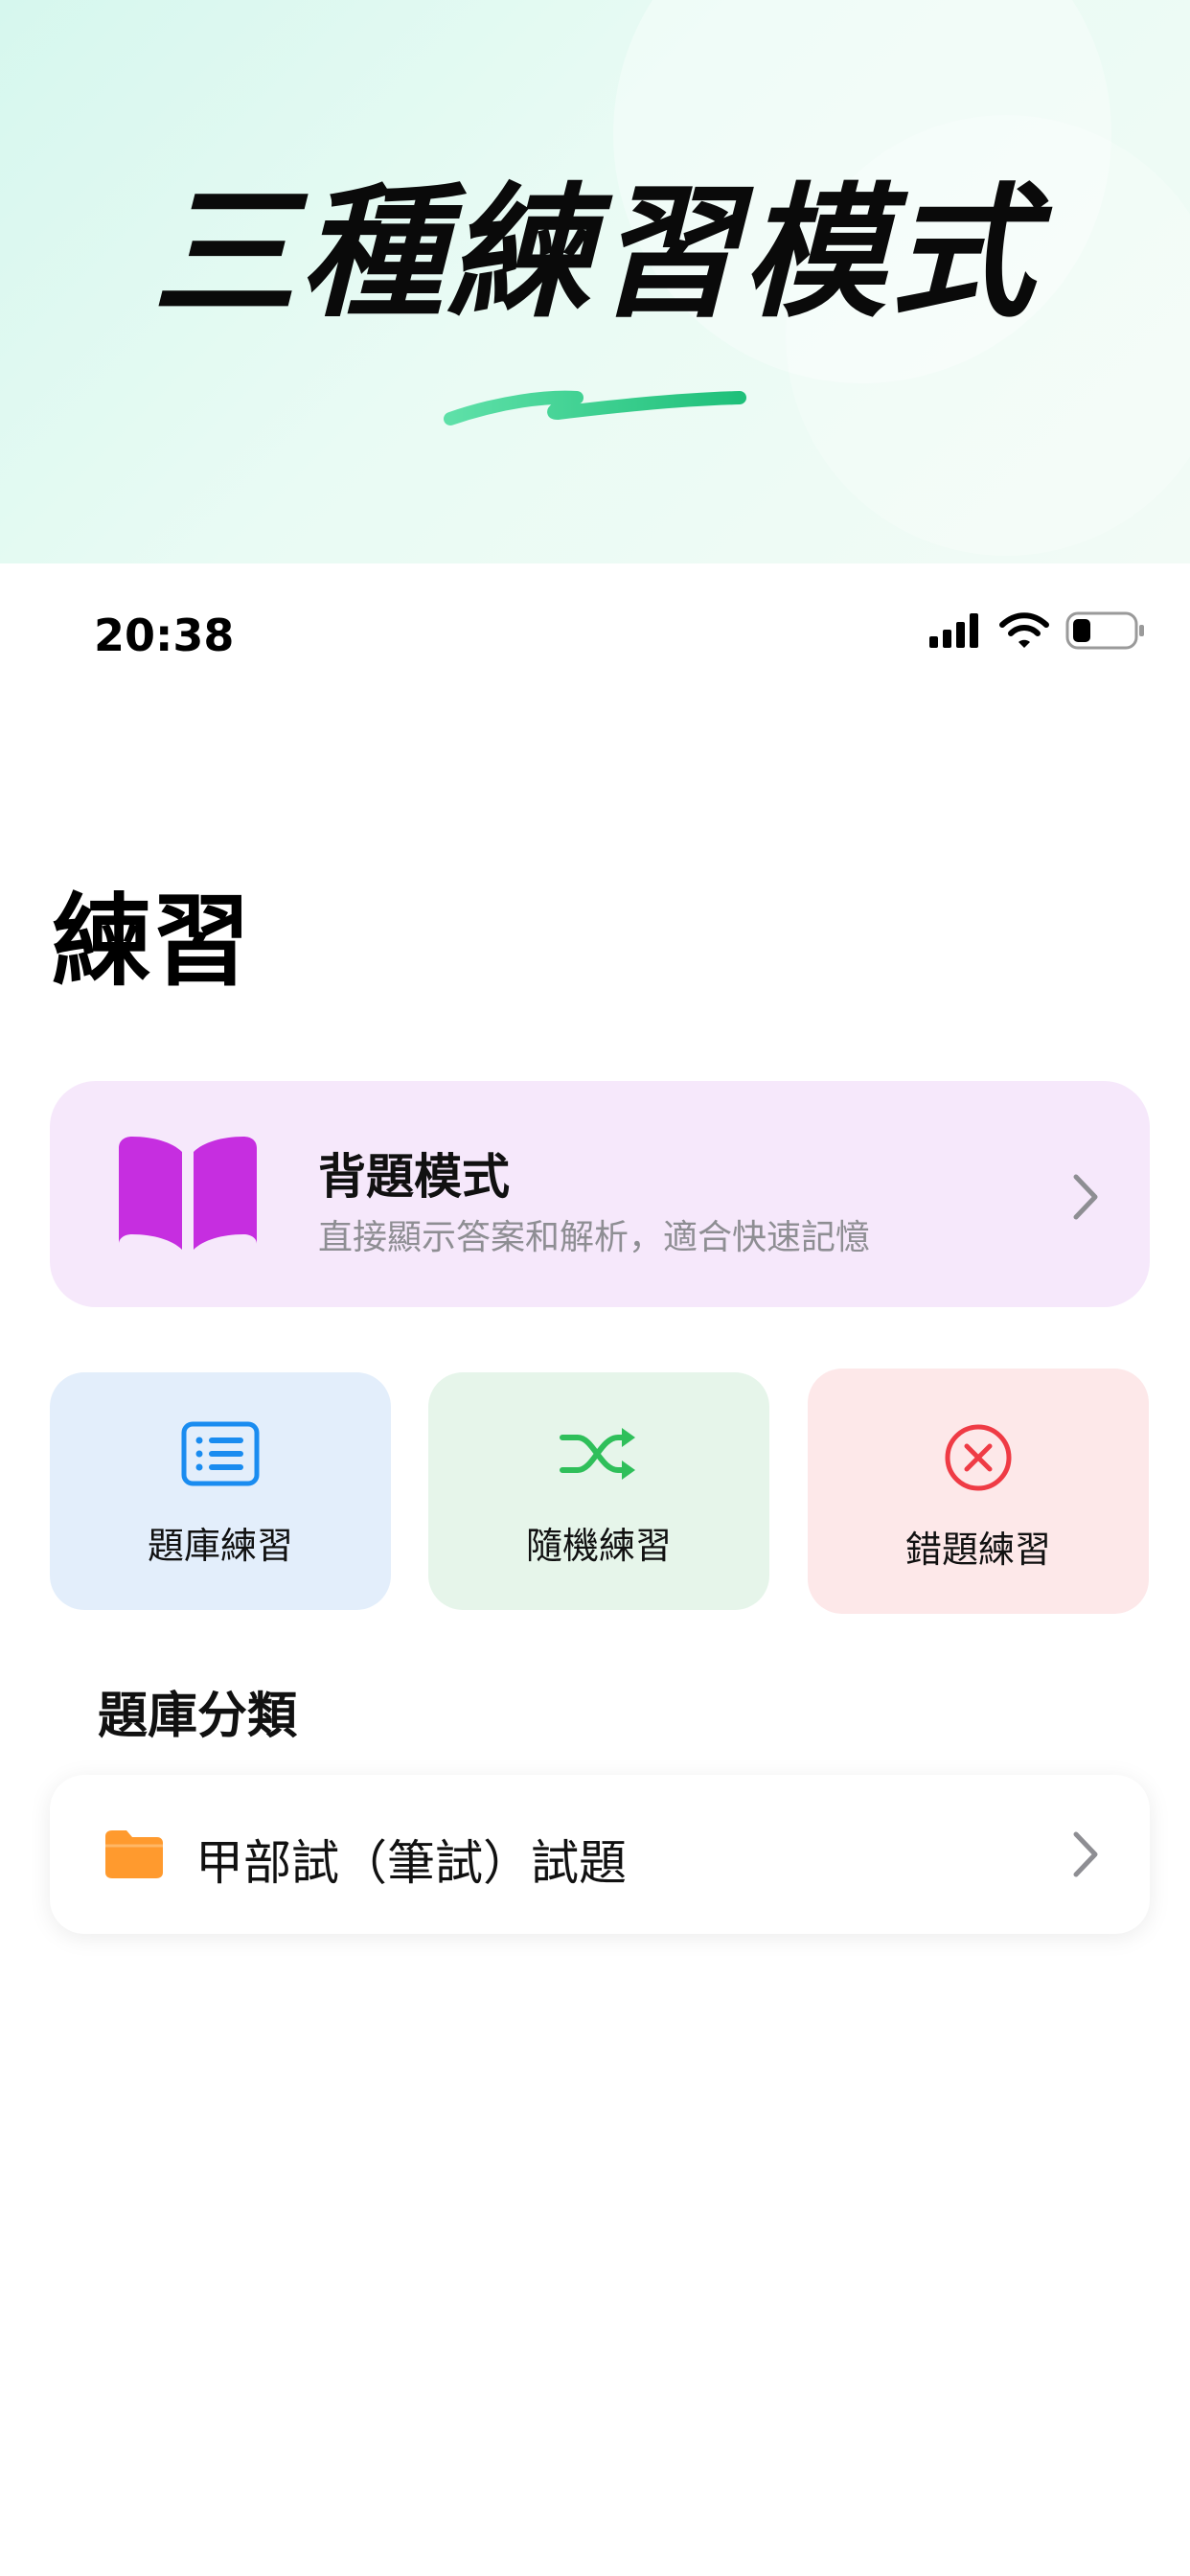  What do you see at coordinates (1104, 630) in the screenshot?
I see `battery-icon` at bounding box center [1104, 630].